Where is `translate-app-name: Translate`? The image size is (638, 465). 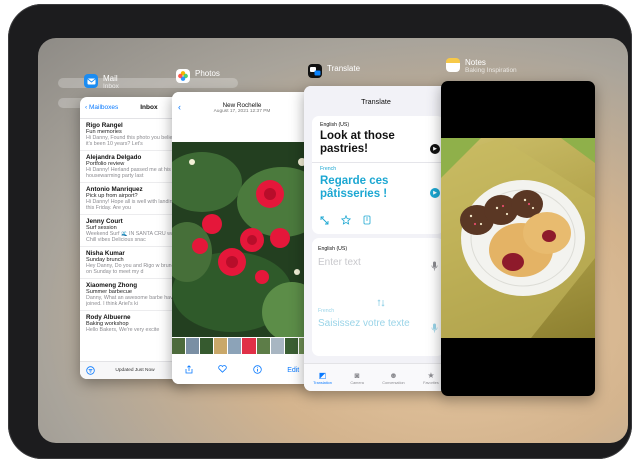 translate-app-name: Translate is located at coordinates (344, 68).